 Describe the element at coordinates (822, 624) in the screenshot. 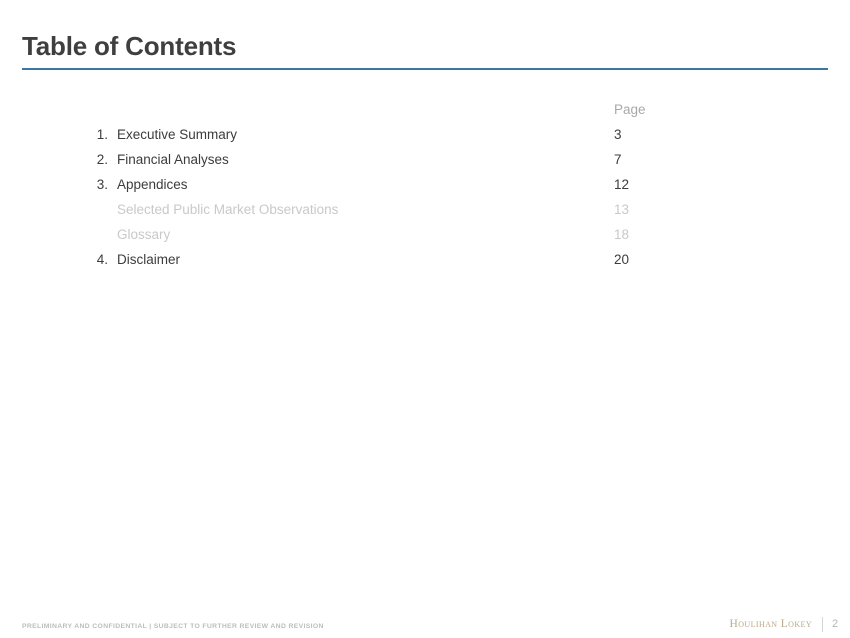

I see `footer-divider` at that location.